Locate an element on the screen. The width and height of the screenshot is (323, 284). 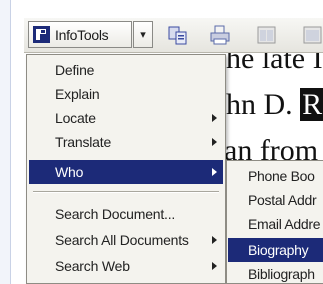
menu-item-define: Define is located at coordinates (126, 70).